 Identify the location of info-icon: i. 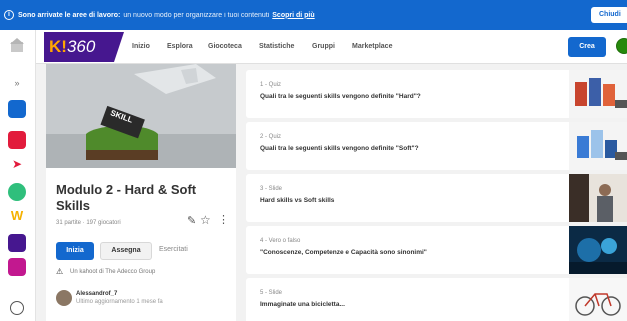
(9, 15).